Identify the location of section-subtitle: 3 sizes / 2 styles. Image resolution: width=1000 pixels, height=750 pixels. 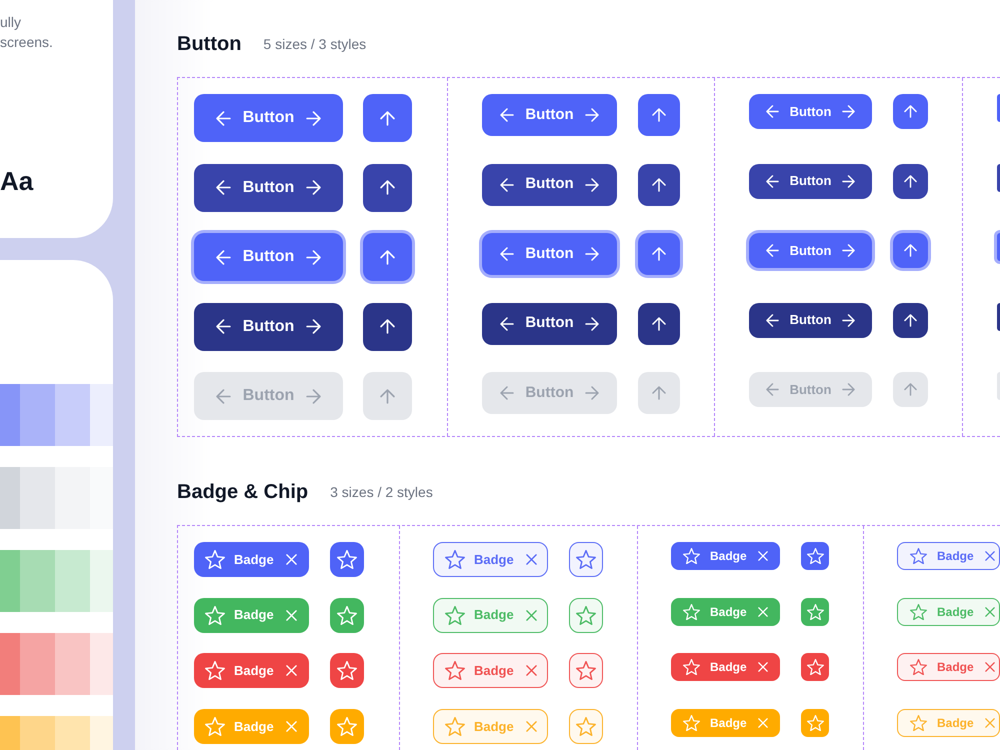
(381, 492).